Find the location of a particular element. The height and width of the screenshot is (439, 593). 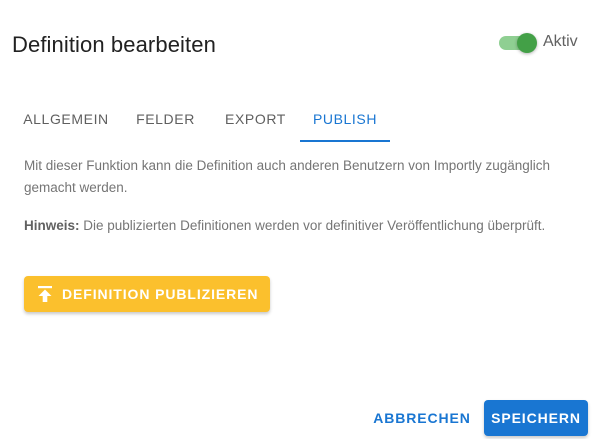

active-toggle is located at coordinates (519, 42).